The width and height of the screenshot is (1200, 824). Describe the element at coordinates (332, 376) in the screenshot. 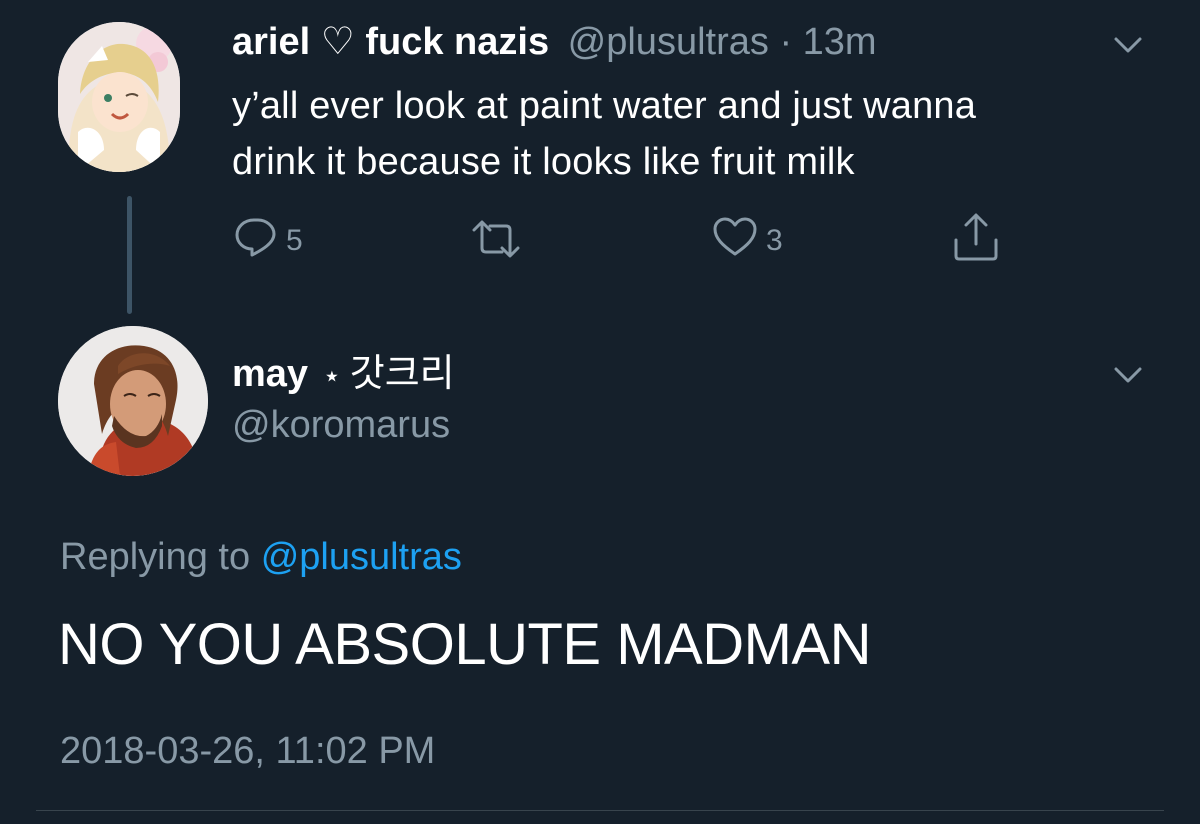

I see `star-symbol: ⋆` at that location.